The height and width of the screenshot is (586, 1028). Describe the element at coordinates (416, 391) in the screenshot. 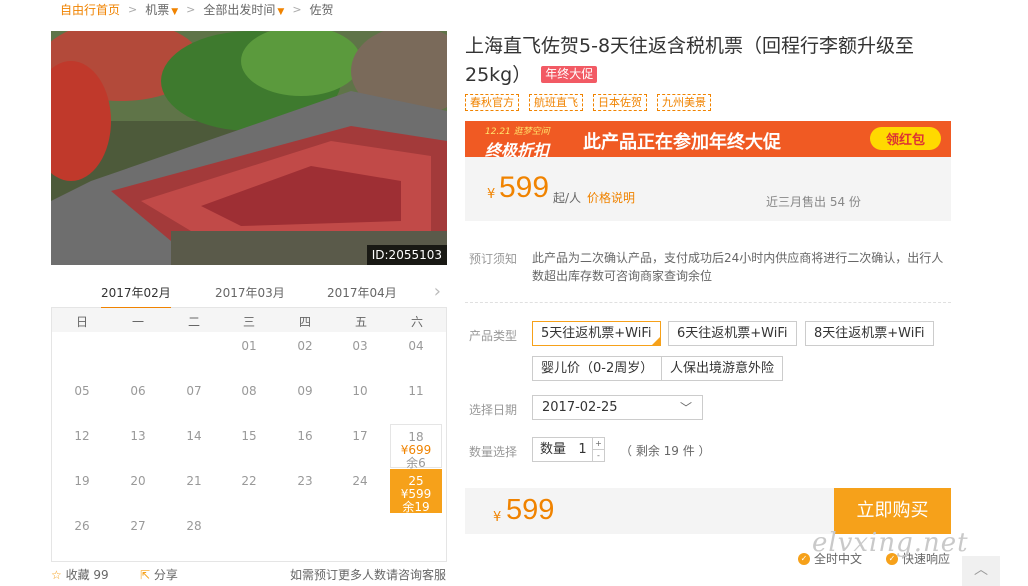

I see `calendar-day: 11` at that location.